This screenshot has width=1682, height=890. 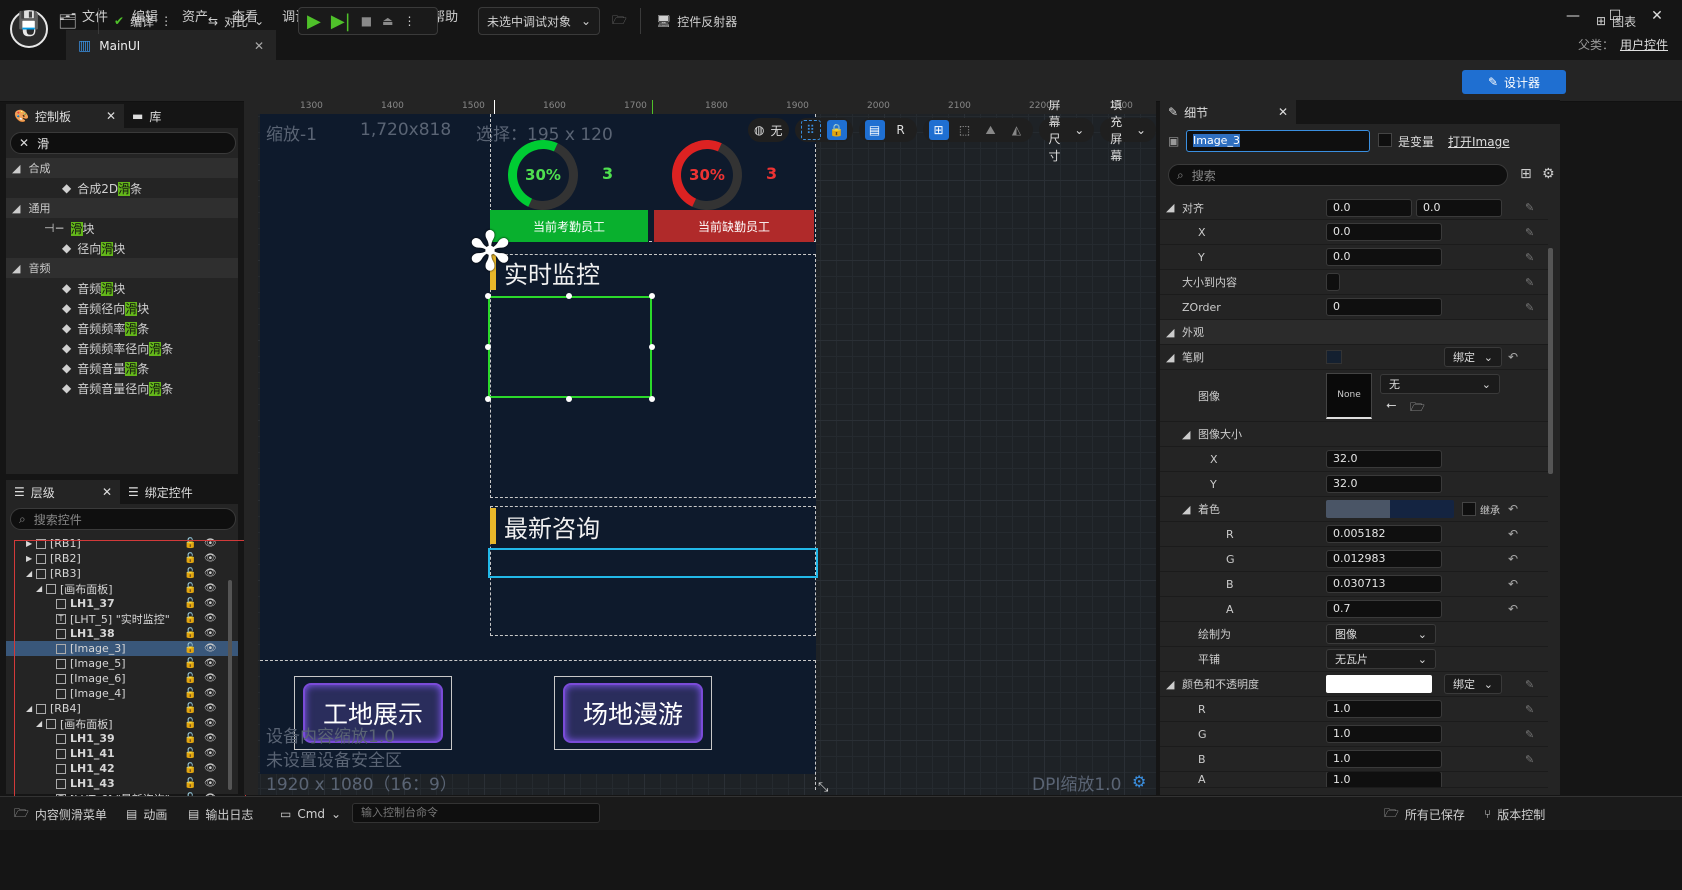 What do you see at coordinates (1369, 207) in the screenshot?
I see `alignment-x-input: 0.0` at bounding box center [1369, 207].